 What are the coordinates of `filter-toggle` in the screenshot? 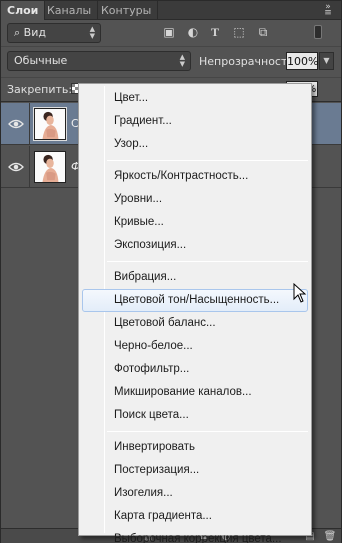 It's located at (318, 32).